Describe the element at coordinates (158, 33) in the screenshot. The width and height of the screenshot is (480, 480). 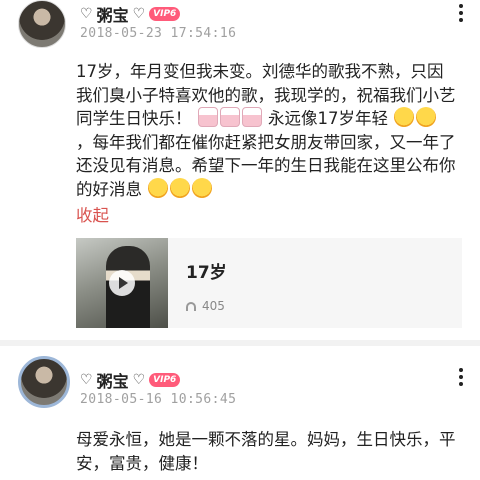
I see `post-timestamp: 2018-05-23 17:54:16` at that location.